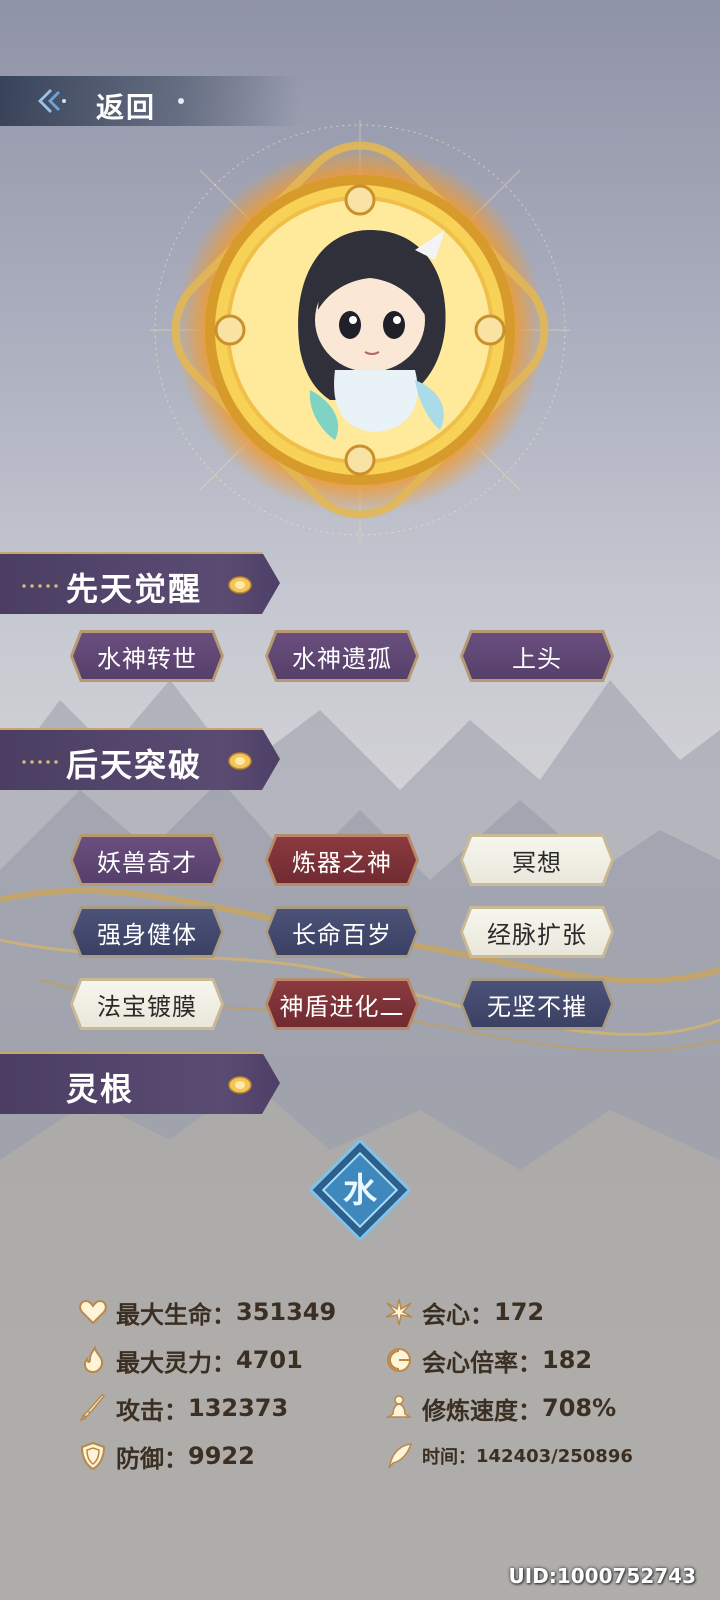 Image resolution: width=720 pixels, height=1600 pixels. Describe the element at coordinates (134, 765) in the screenshot. I see `section-title-acquired: 后天突破` at that location.